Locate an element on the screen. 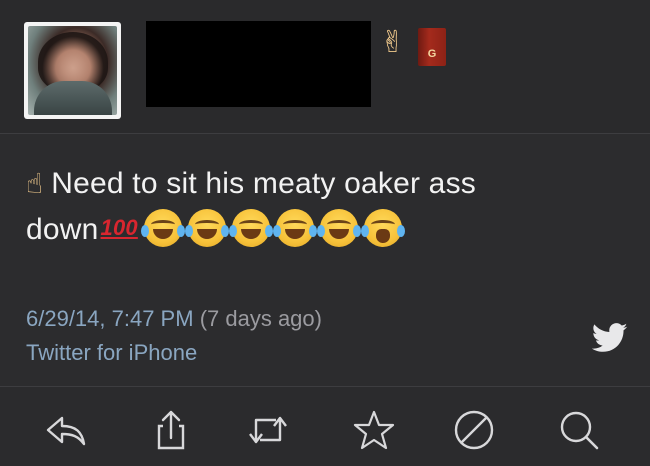 This screenshot has width=650, height=466. relative-time: (7 days ago) is located at coordinates (260, 318).